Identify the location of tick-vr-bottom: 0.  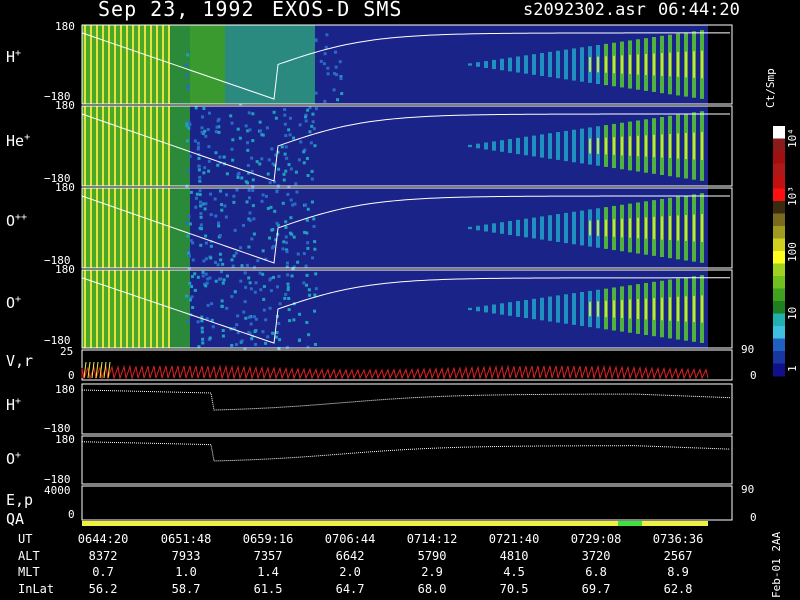
(71, 375).